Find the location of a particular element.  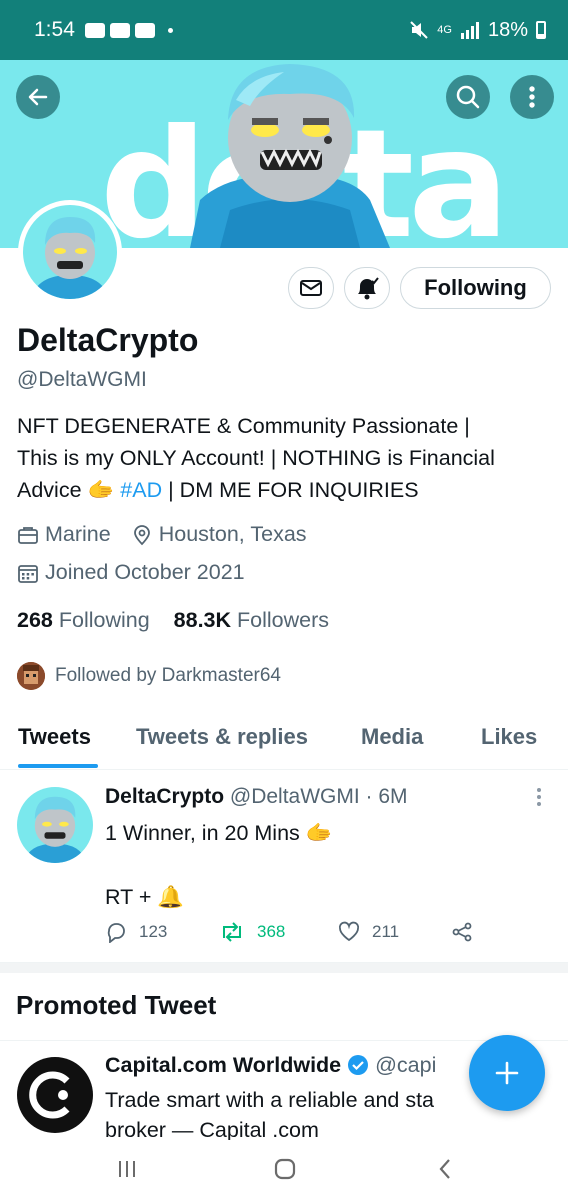

verified-badge-icon is located at coordinates (358, 1065).